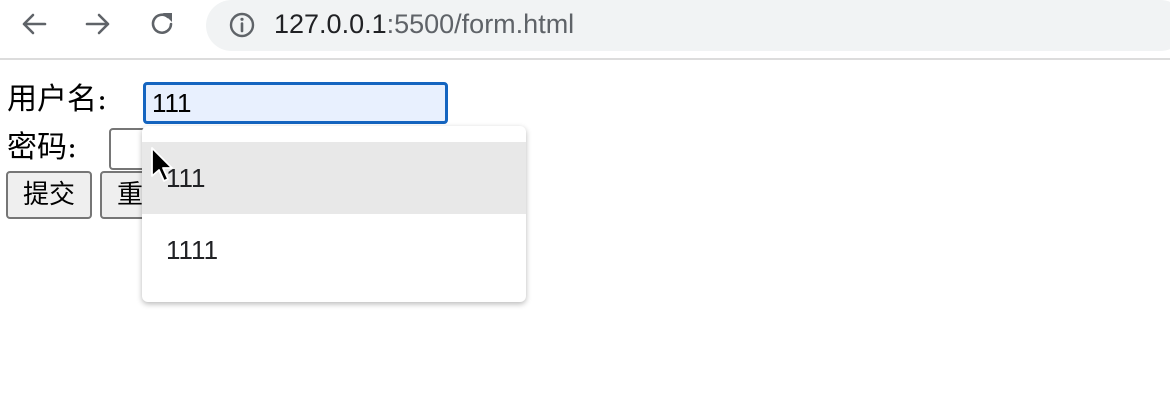 This screenshot has width=1170, height=408. I want to click on reload-button, so click(162, 24).